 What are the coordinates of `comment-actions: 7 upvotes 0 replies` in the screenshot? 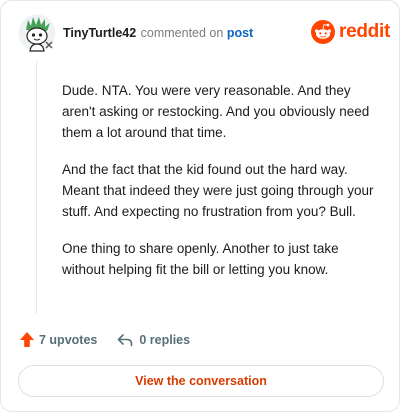 It's located at (104, 339).